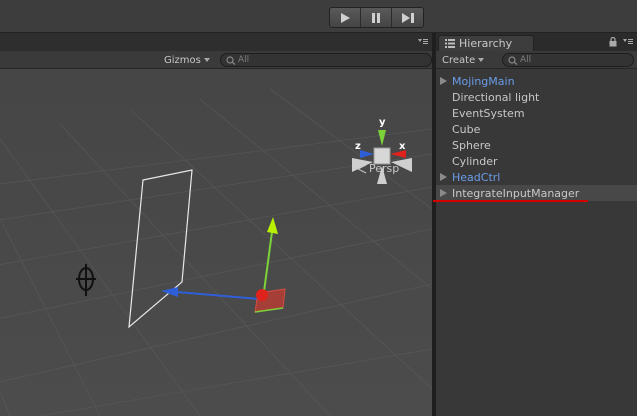  What do you see at coordinates (182, 60) in the screenshot?
I see `gizmos-label: Gizmos` at bounding box center [182, 60].